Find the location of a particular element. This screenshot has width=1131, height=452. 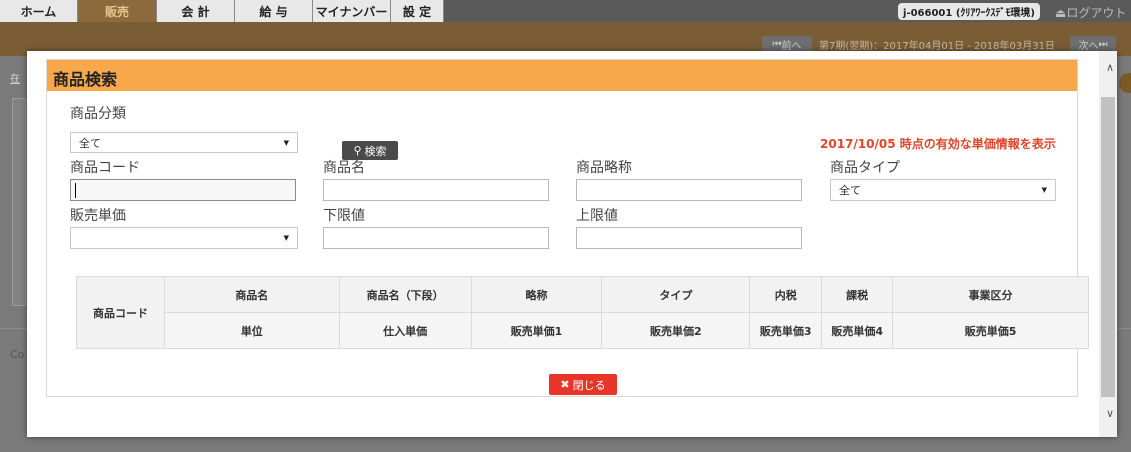

prev-period-button: ⏮ 前へ is located at coordinates (787, 44).